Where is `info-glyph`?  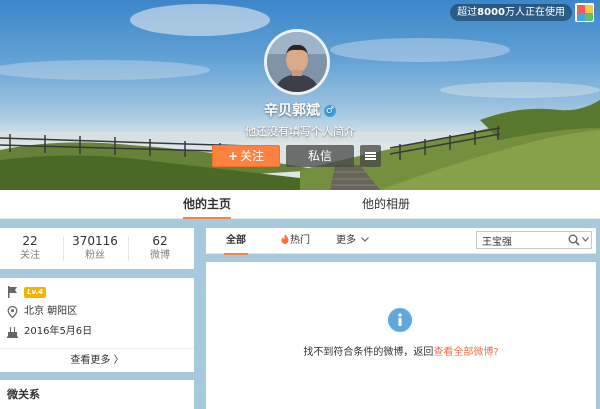
info-glyph is located at coordinates (400, 319).